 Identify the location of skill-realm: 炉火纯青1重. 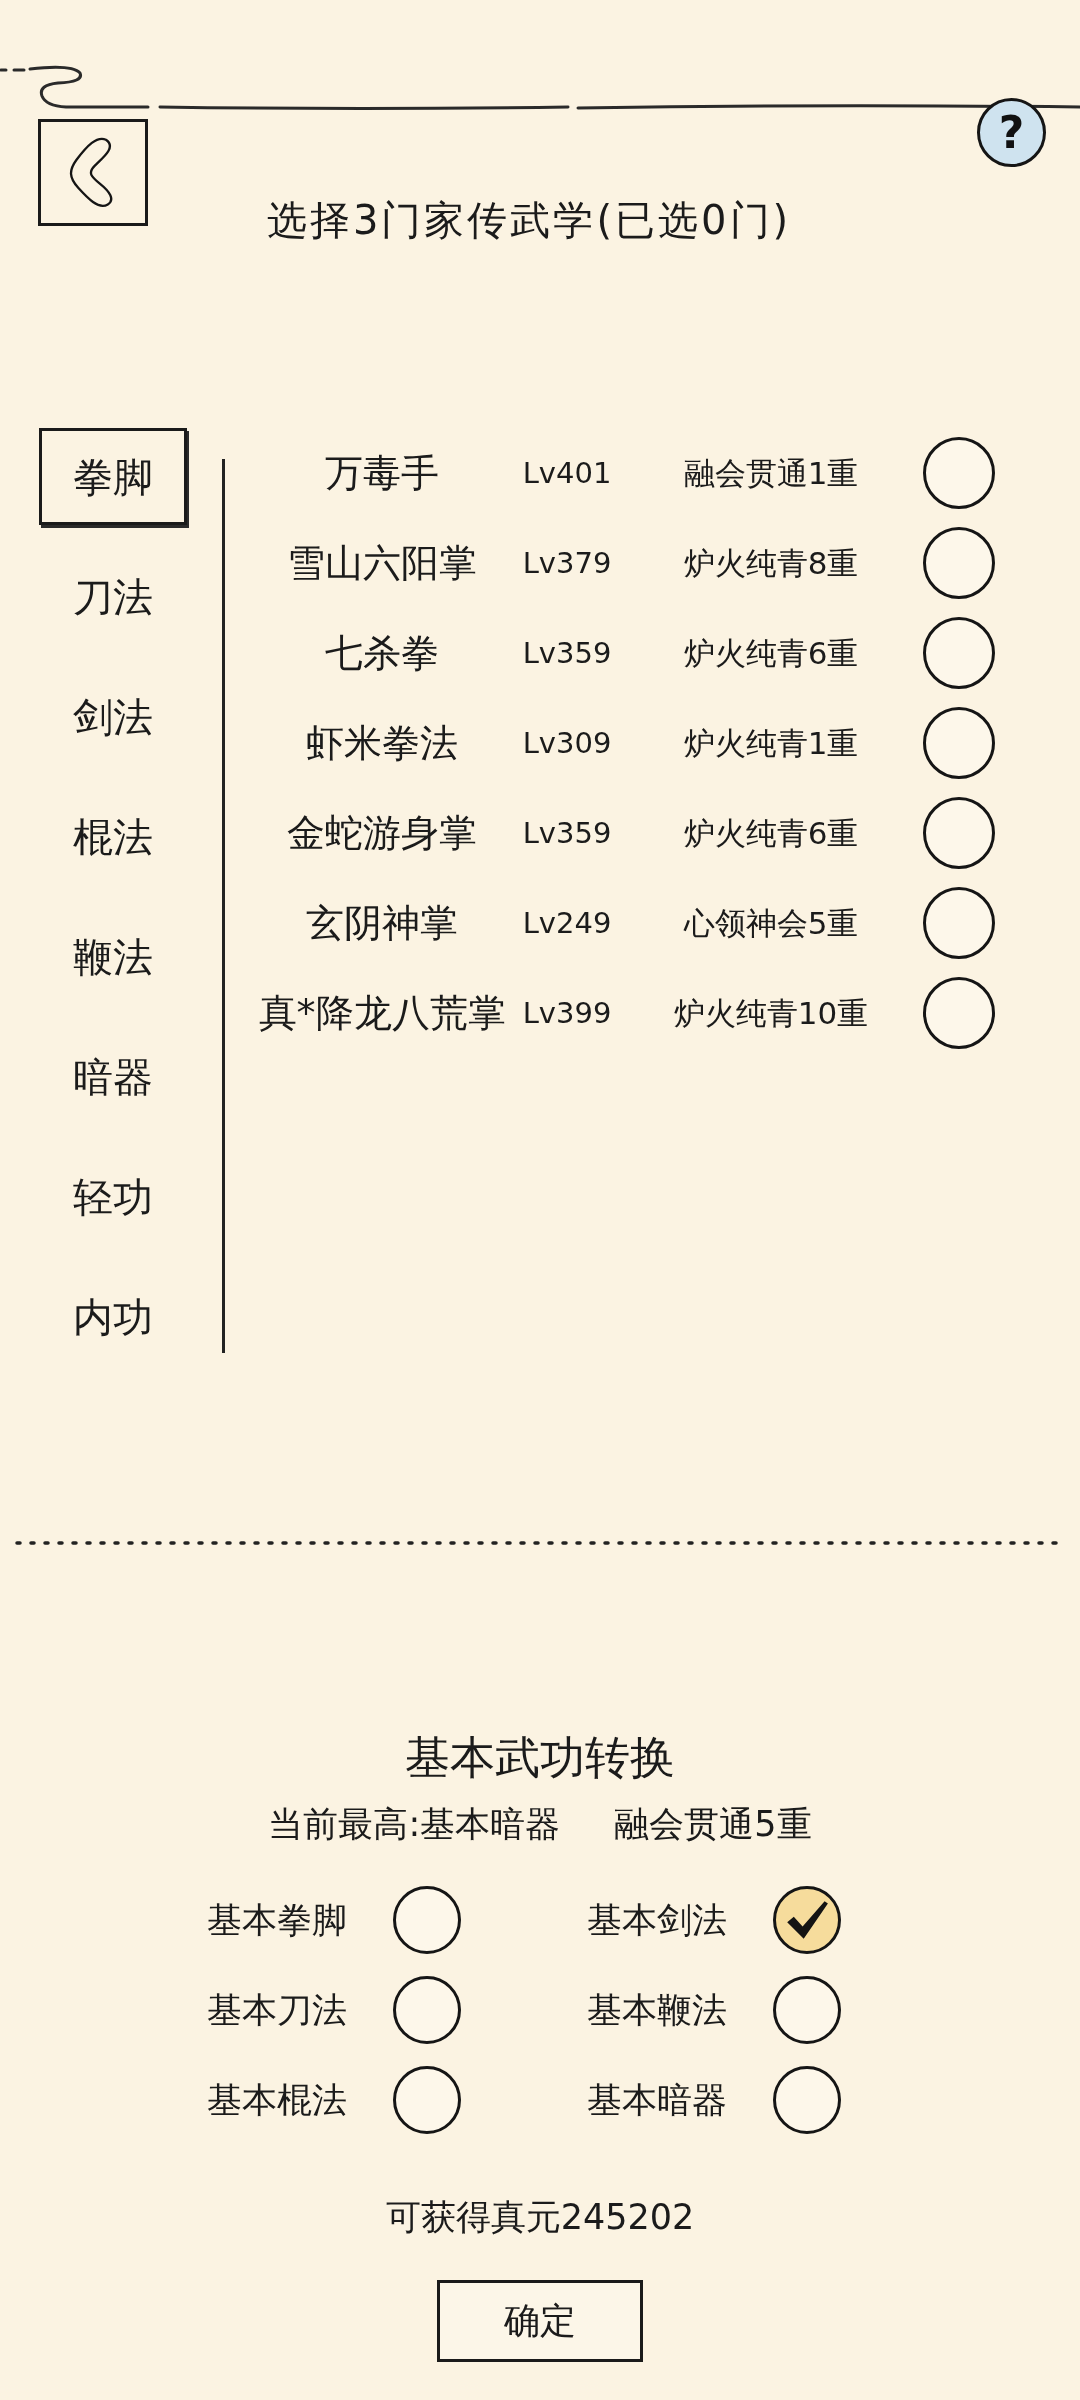
(771, 743).